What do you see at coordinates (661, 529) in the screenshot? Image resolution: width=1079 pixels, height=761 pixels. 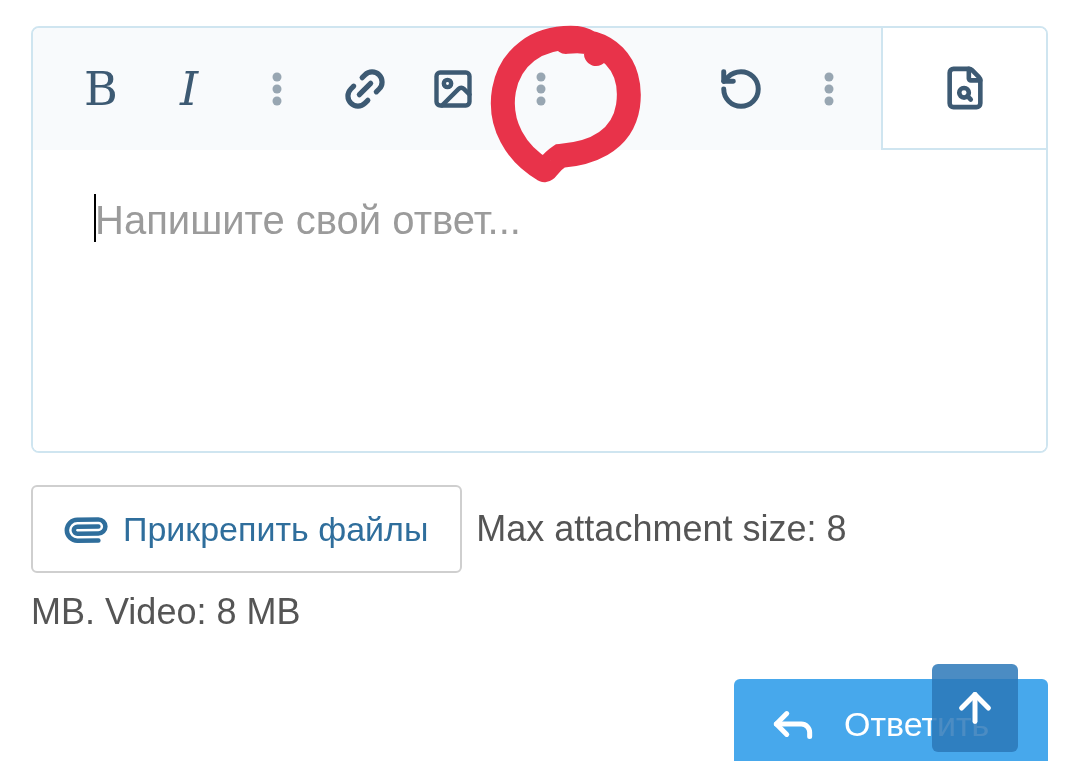 I see `attachment-size-note: Max attachment size: 8` at bounding box center [661, 529].